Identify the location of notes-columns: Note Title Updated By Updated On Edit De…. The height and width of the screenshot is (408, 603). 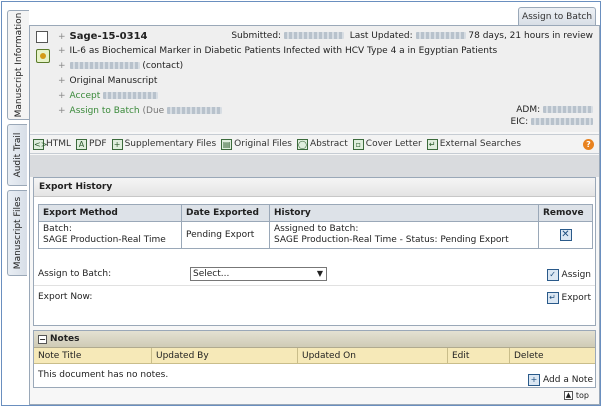
(314, 356).